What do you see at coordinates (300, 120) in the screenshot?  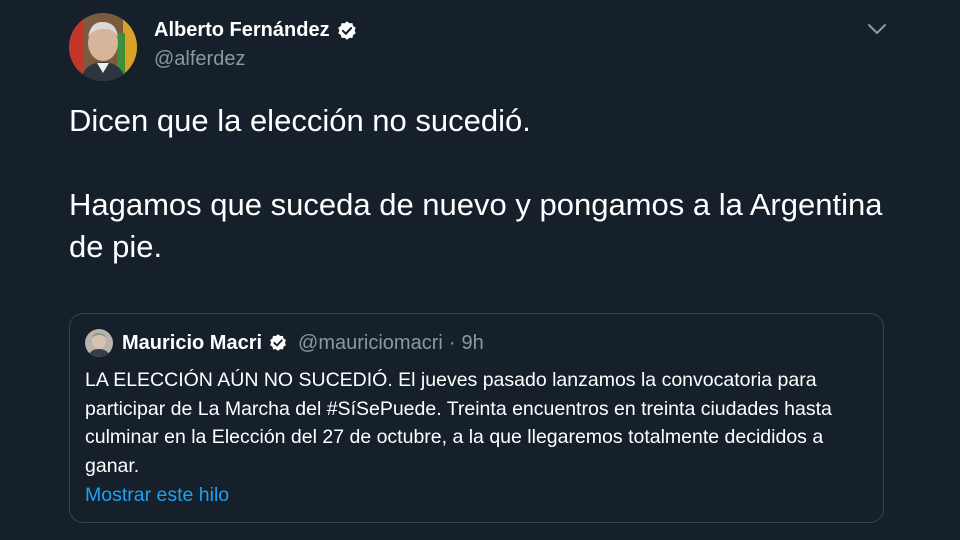 I see `tweet-text-line-1: Dicen que la elección no sucedió.` at bounding box center [300, 120].